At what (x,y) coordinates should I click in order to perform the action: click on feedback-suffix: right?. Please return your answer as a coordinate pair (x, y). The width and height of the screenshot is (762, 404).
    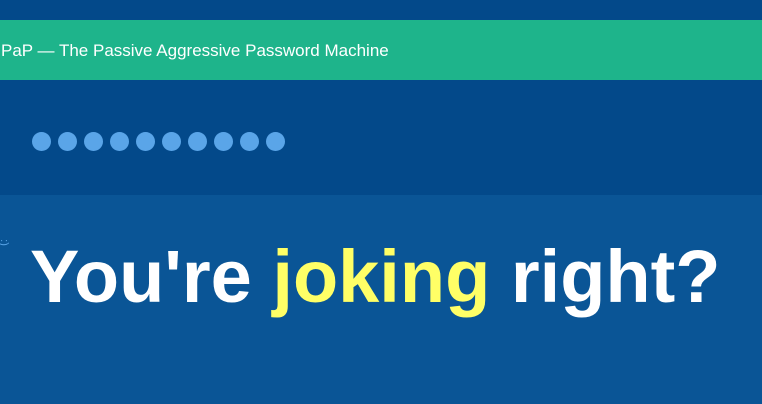
    Looking at the image, I should click on (615, 276).